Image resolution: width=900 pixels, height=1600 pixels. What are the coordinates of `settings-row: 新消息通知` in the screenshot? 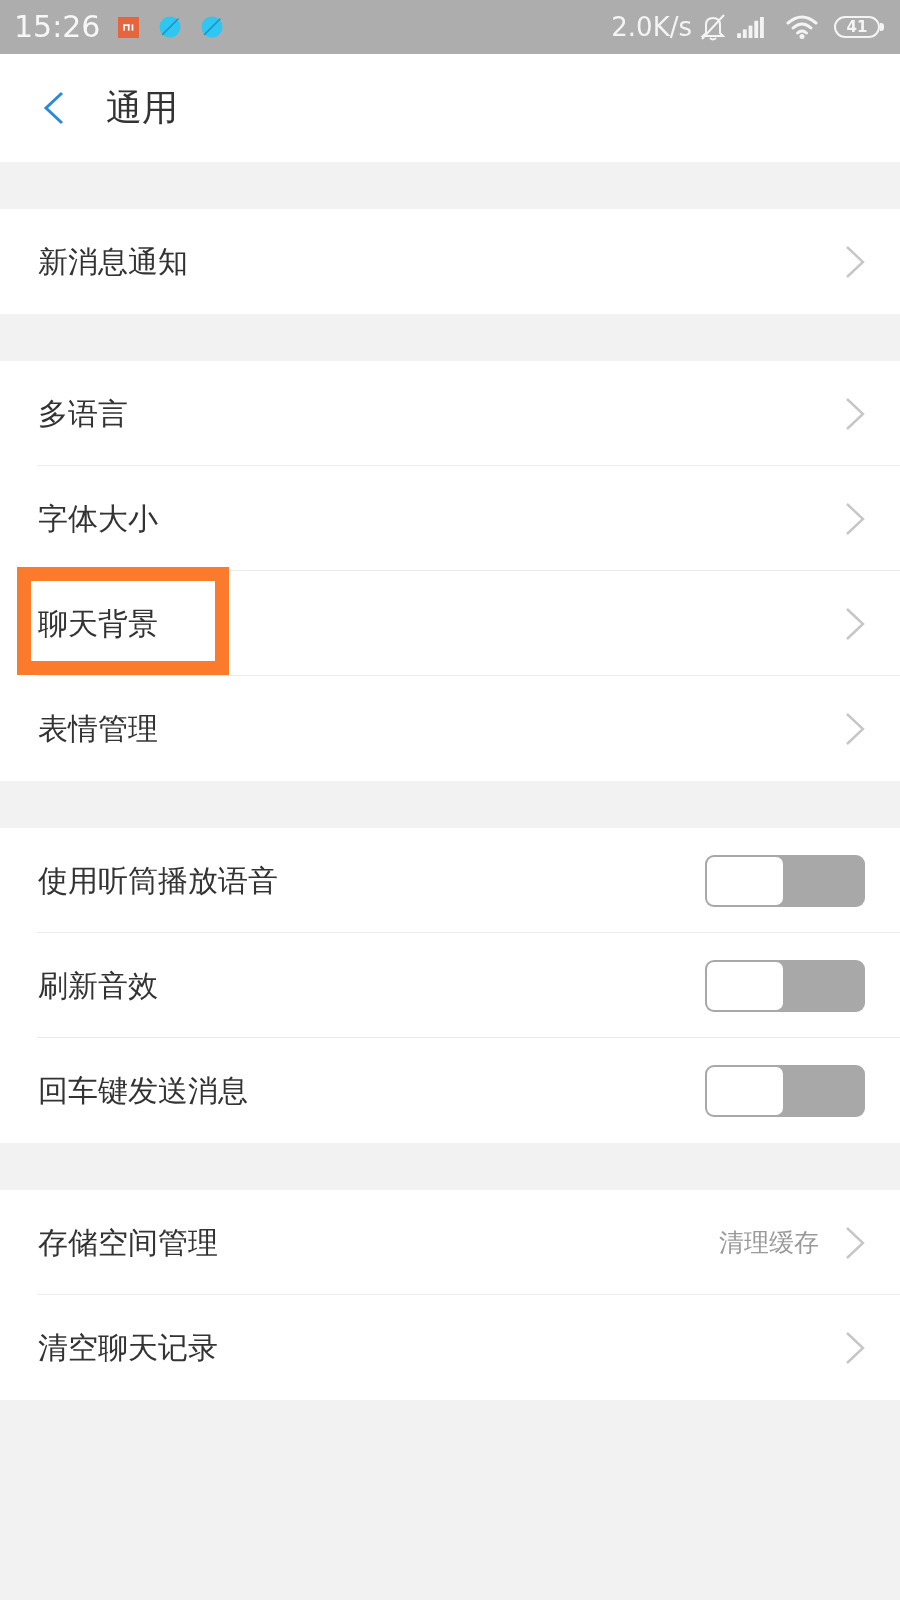 It's located at (450, 261).